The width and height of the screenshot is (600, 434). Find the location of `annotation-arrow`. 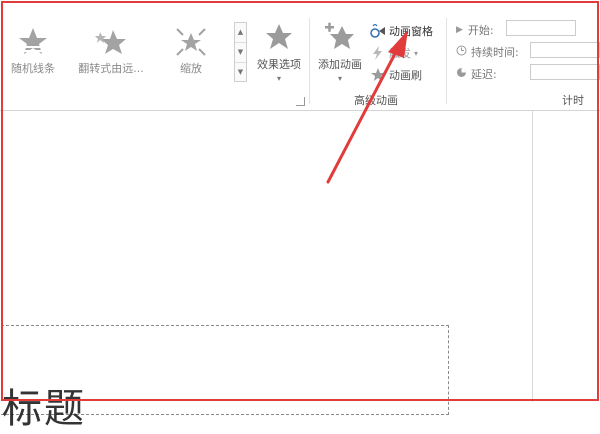

annotation-arrow is located at coordinates (367, 107).